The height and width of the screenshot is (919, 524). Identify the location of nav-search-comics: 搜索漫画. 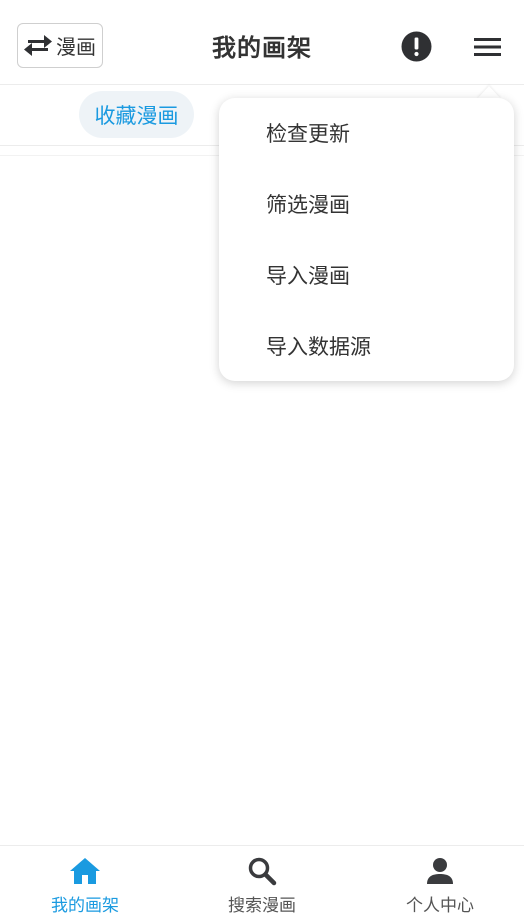
(262, 882).